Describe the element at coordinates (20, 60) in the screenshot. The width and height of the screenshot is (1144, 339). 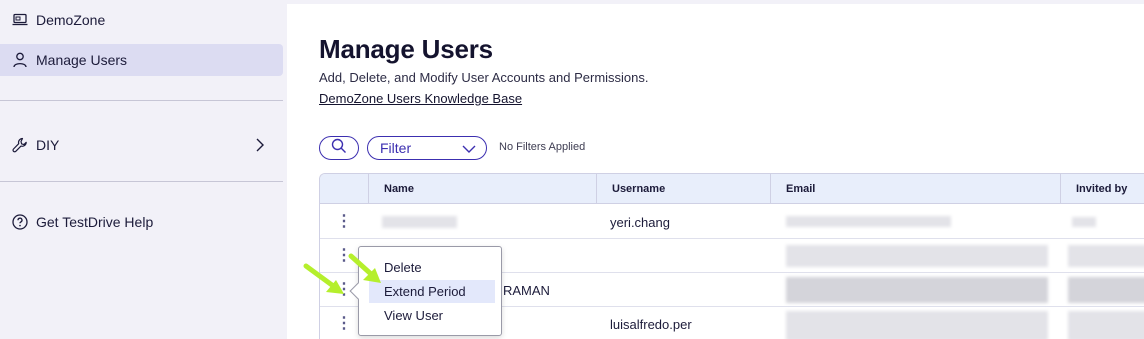
I see `user-icon` at that location.